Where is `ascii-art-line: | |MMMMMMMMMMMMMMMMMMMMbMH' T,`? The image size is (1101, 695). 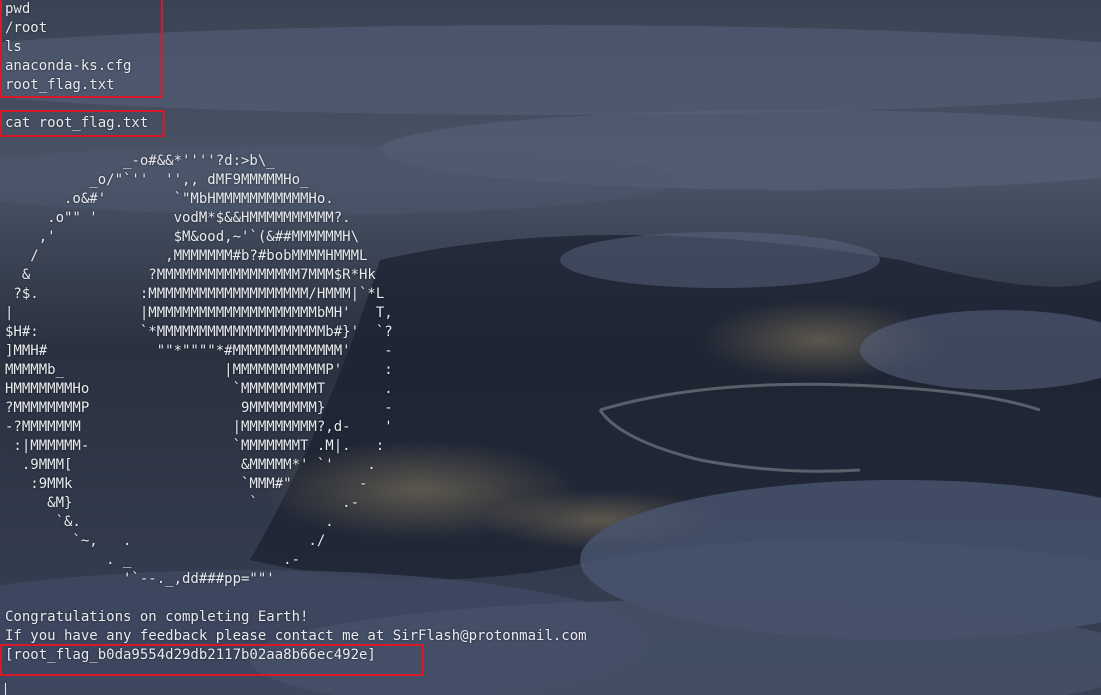
ascii-art-line: | |MMMMMMMMMMMMMMMMMMMMbMH' T, is located at coordinates (199, 313).